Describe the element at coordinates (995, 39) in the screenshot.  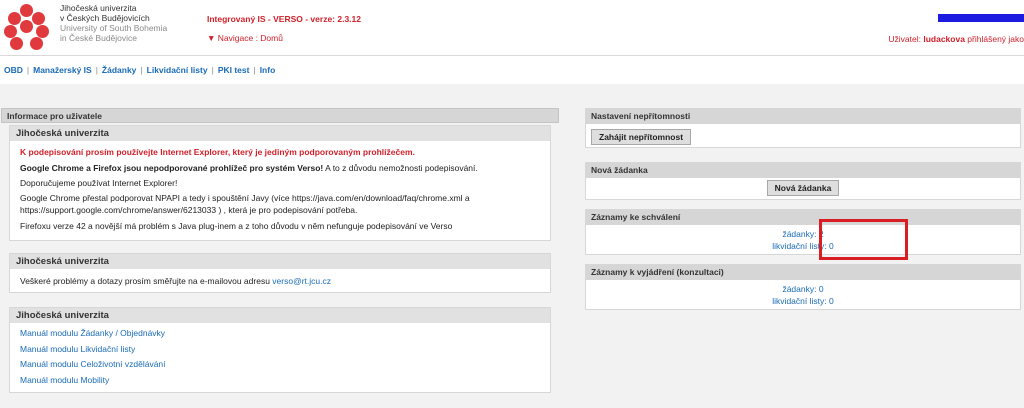
I see `user-status: přihlášený jako` at that location.